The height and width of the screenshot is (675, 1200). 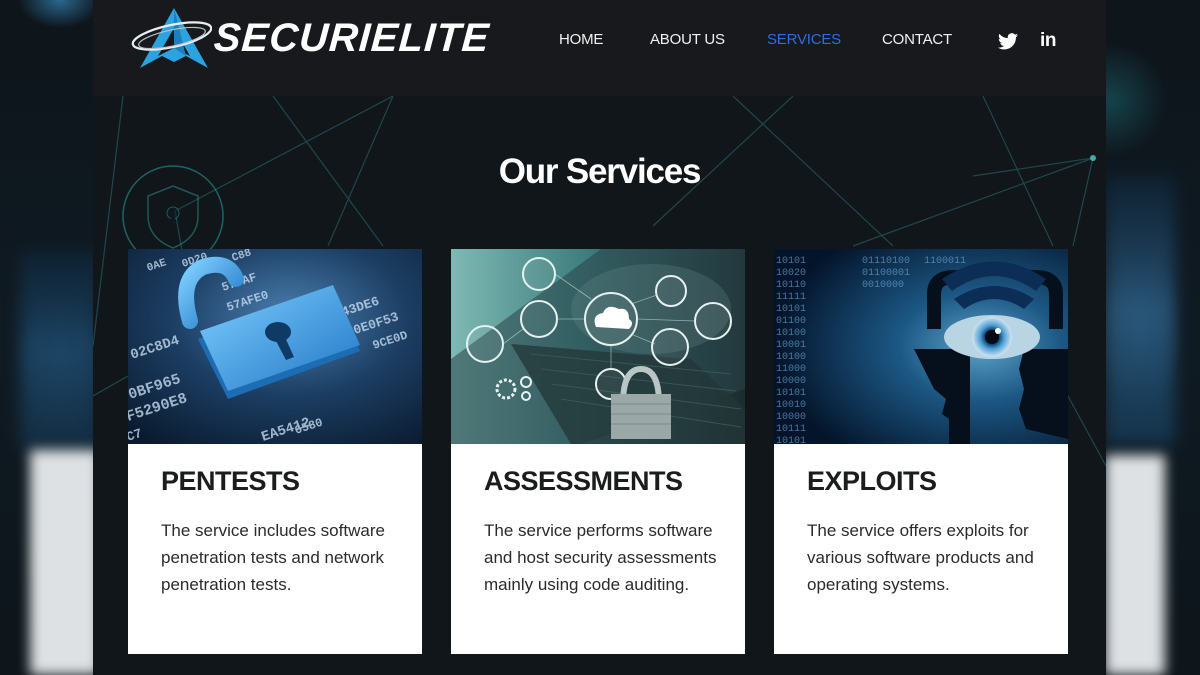 I want to click on brand-name: SECURIELITE, so click(x=352, y=37).